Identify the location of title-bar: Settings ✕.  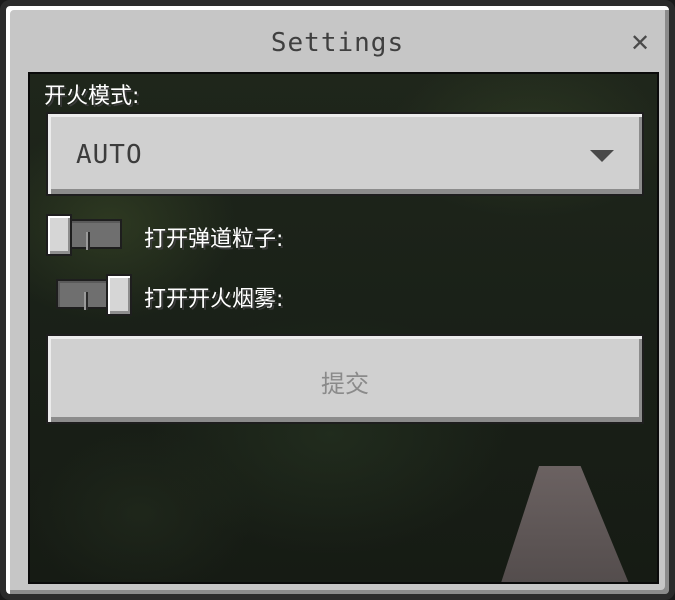
(337, 42).